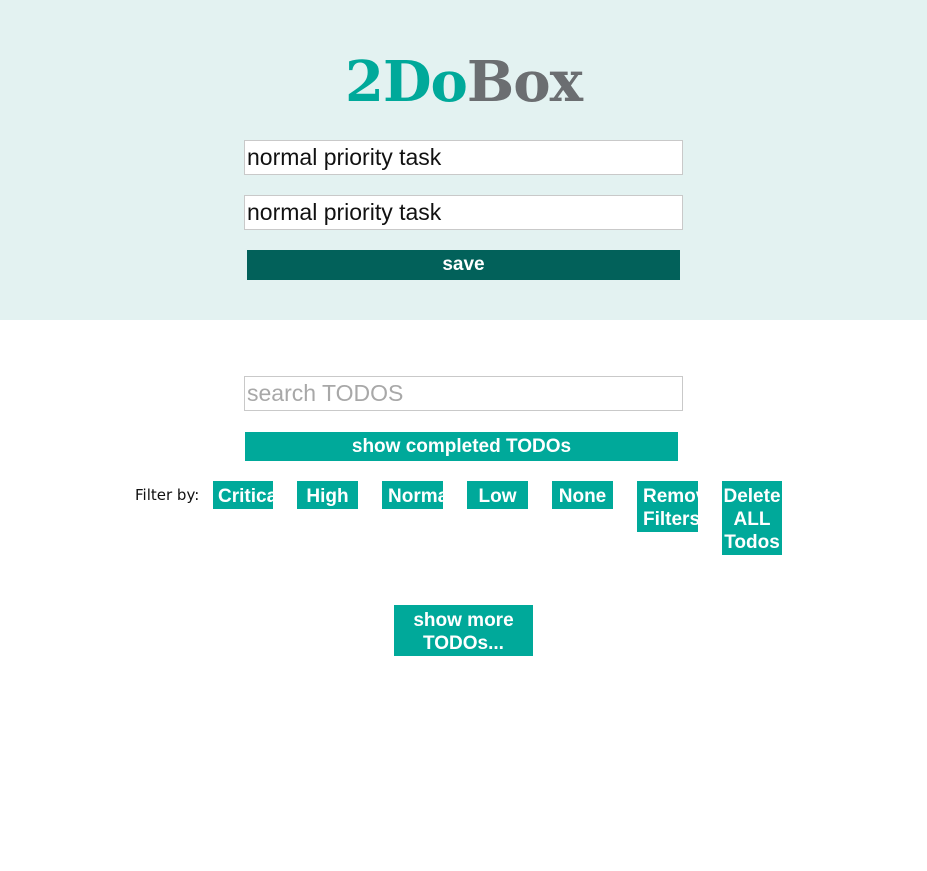 Image resolution: width=927 pixels, height=871 pixels. Describe the element at coordinates (463, 212) in the screenshot. I see `todo-body-input` at that location.